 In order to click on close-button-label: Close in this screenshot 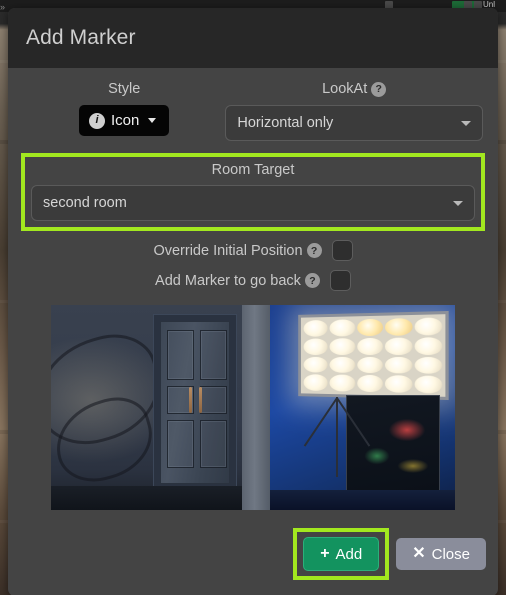, I will do `click(450, 554)`.